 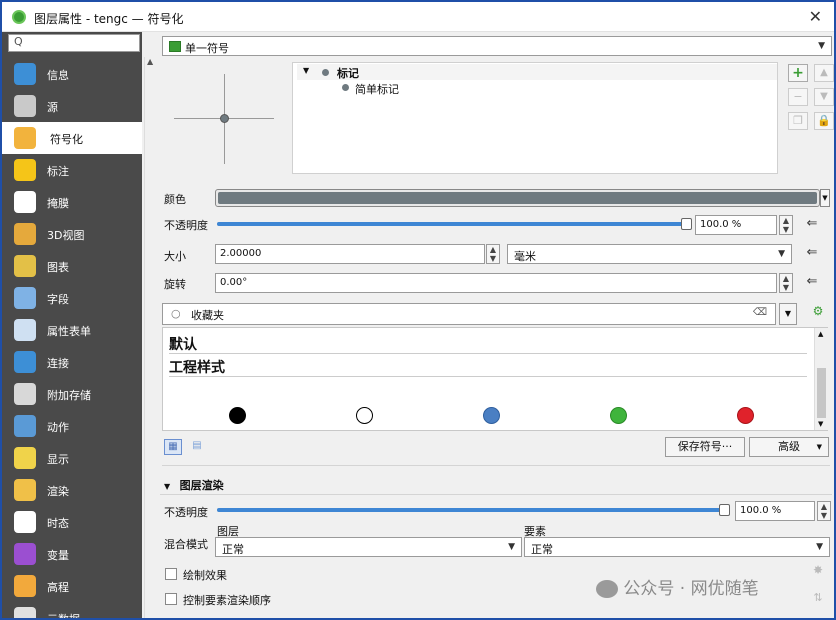 I want to click on save-symbol-button: 保存符号···, so click(x=705, y=447).